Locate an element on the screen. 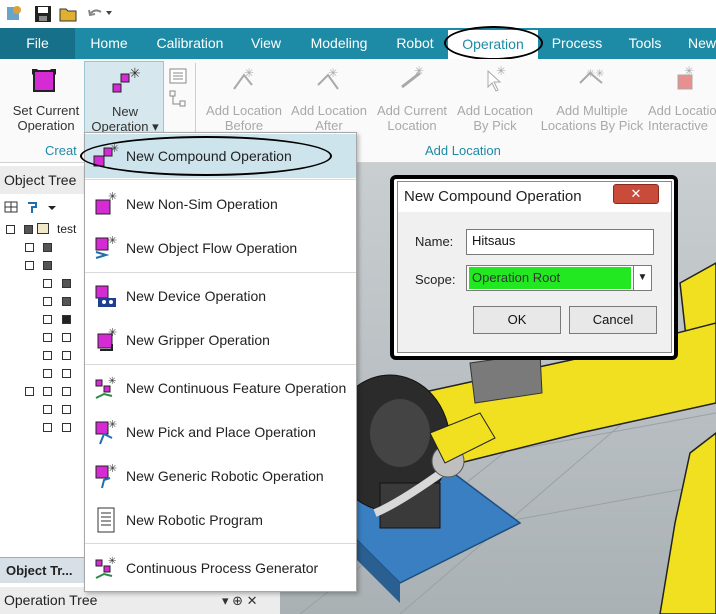 This screenshot has width=716, height=614. add-location-after-button: Add Location After is located at coordinates (329, 118).